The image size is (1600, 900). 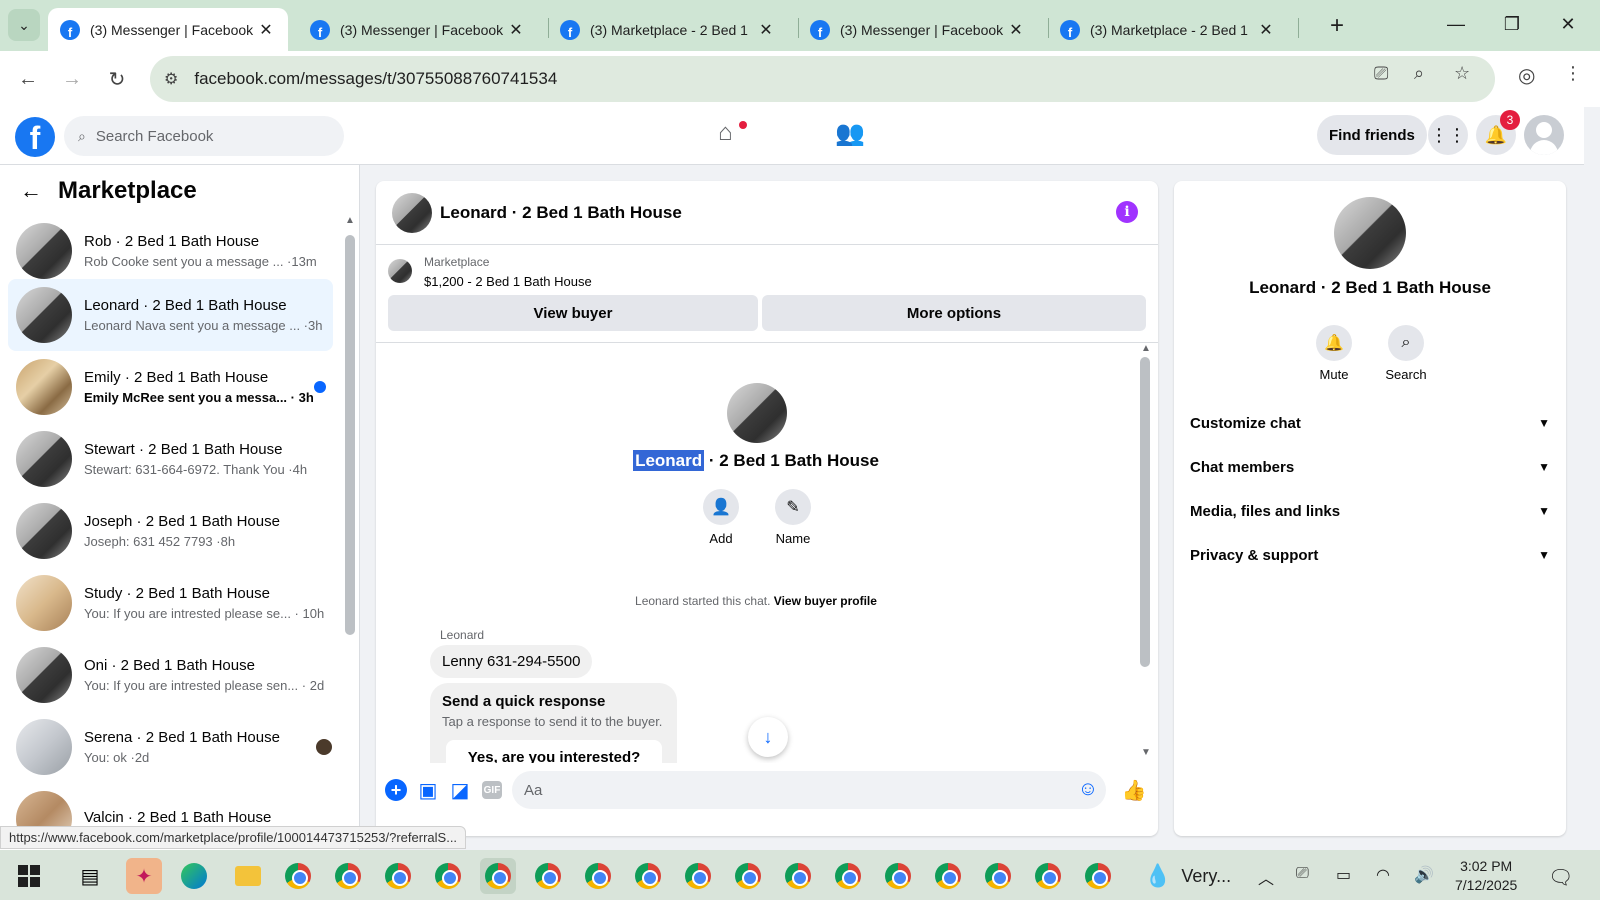 I want to click on chevron-up-icon: ︿, so click(x=1266, y=877).